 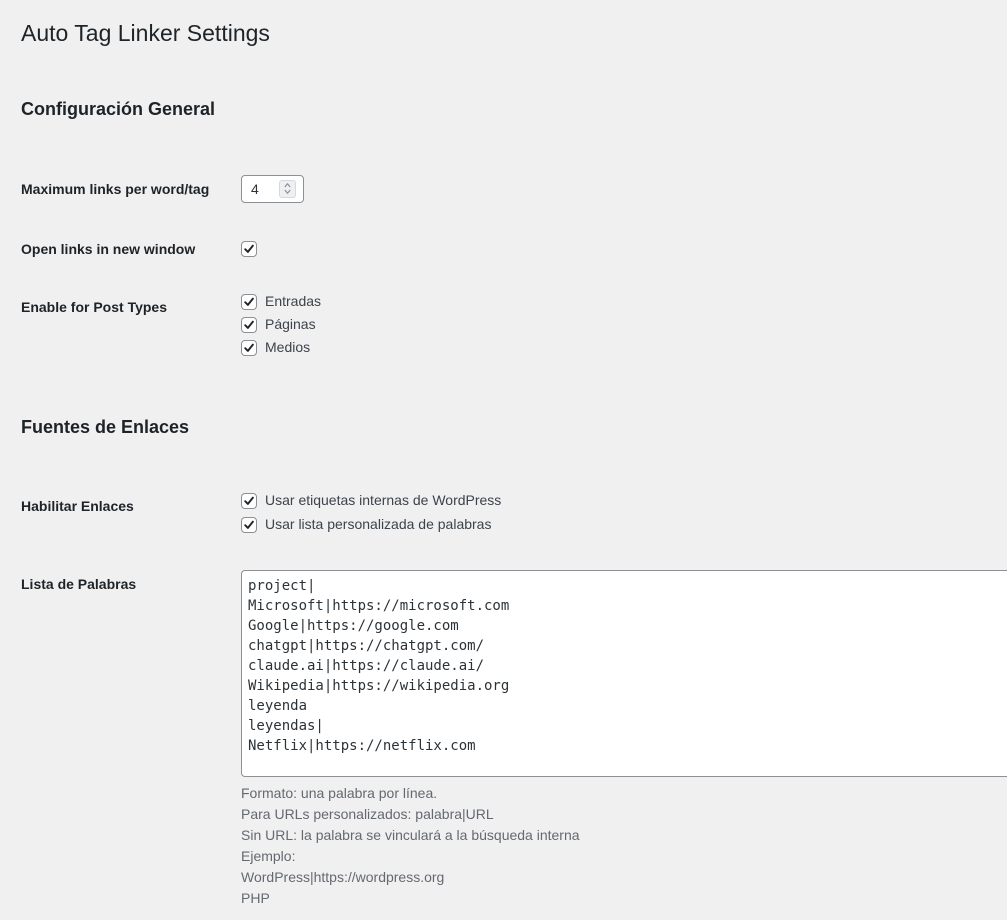 I want to click on post-types-label: Enable for Post Types, so click(x=94, y=307).